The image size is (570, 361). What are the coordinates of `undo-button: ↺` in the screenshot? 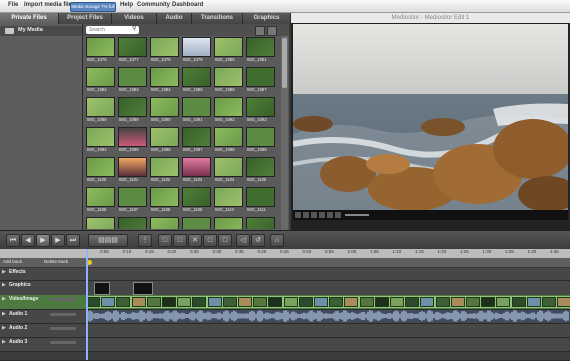 It's located at (258, 240).